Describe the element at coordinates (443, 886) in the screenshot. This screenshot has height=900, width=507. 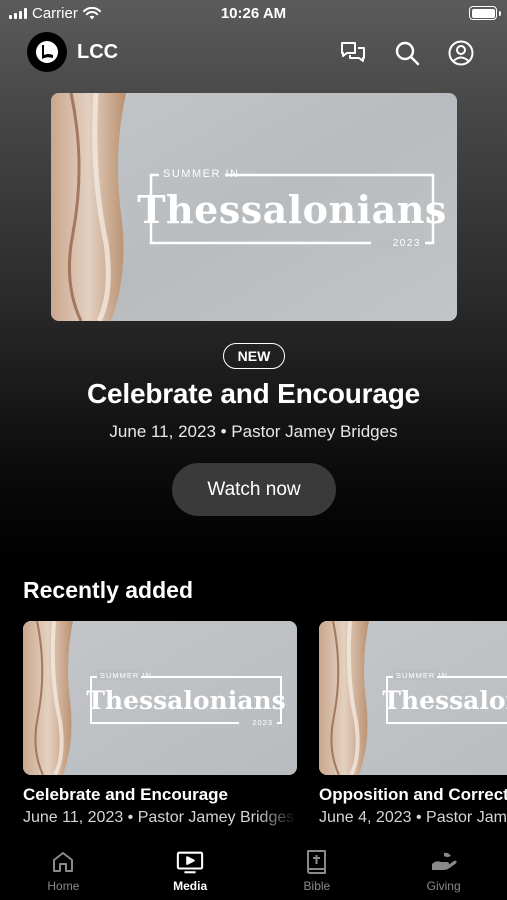
I see `tab-giving-label: Giving` at that location.